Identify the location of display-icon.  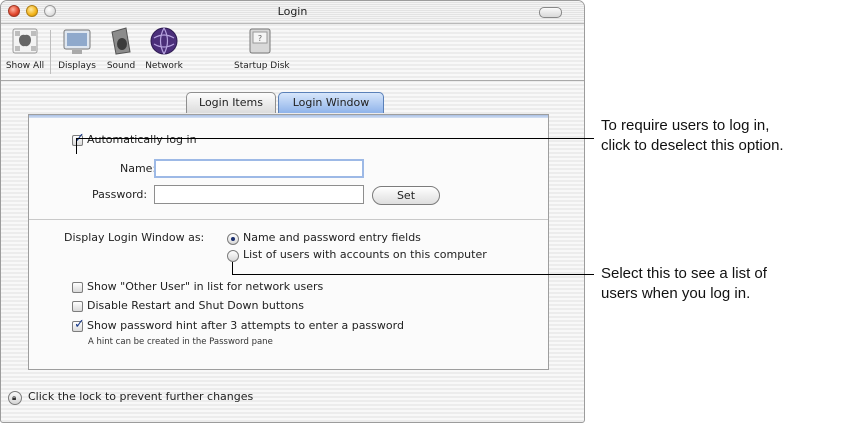
(77, 42).